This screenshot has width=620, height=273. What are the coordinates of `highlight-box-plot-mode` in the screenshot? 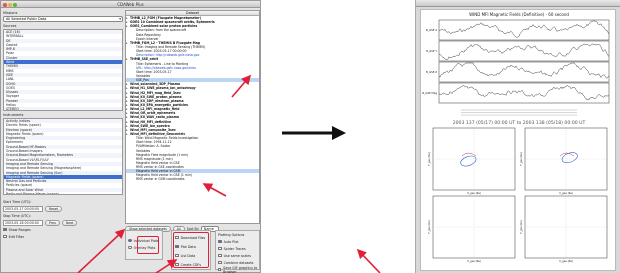 It's located at (148, 245).